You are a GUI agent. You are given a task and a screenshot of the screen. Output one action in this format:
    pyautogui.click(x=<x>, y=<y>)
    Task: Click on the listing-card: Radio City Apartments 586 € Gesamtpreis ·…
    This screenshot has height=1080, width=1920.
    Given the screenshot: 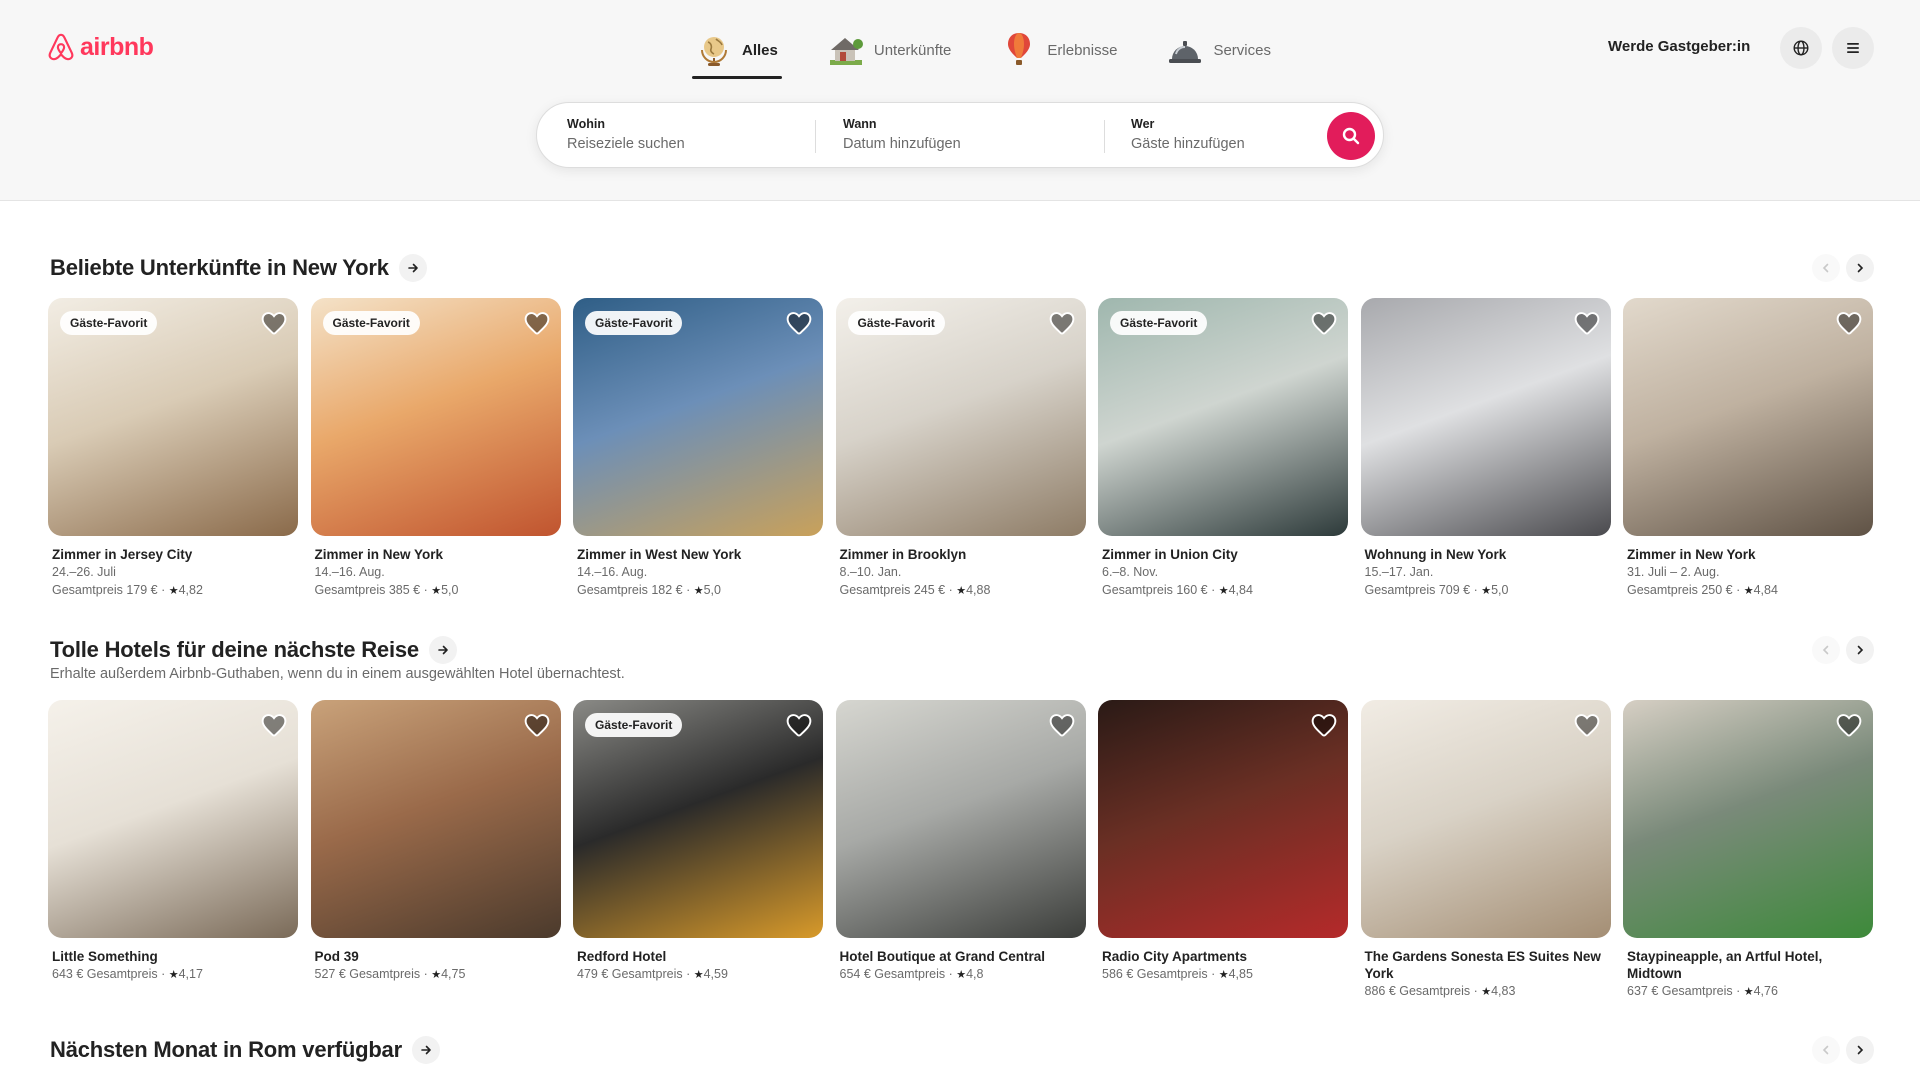 What is the action you would take?
    pyautogui.click(x=1223, y=842)
    